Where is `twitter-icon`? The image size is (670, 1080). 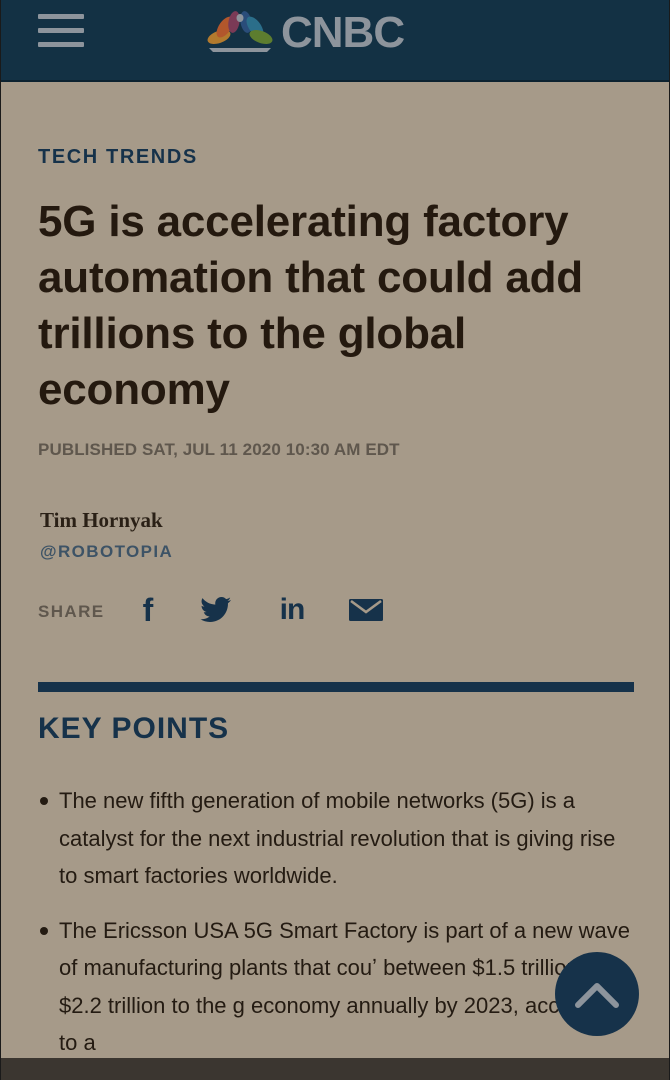
twitter-icon is located at coordinates (216, 610).